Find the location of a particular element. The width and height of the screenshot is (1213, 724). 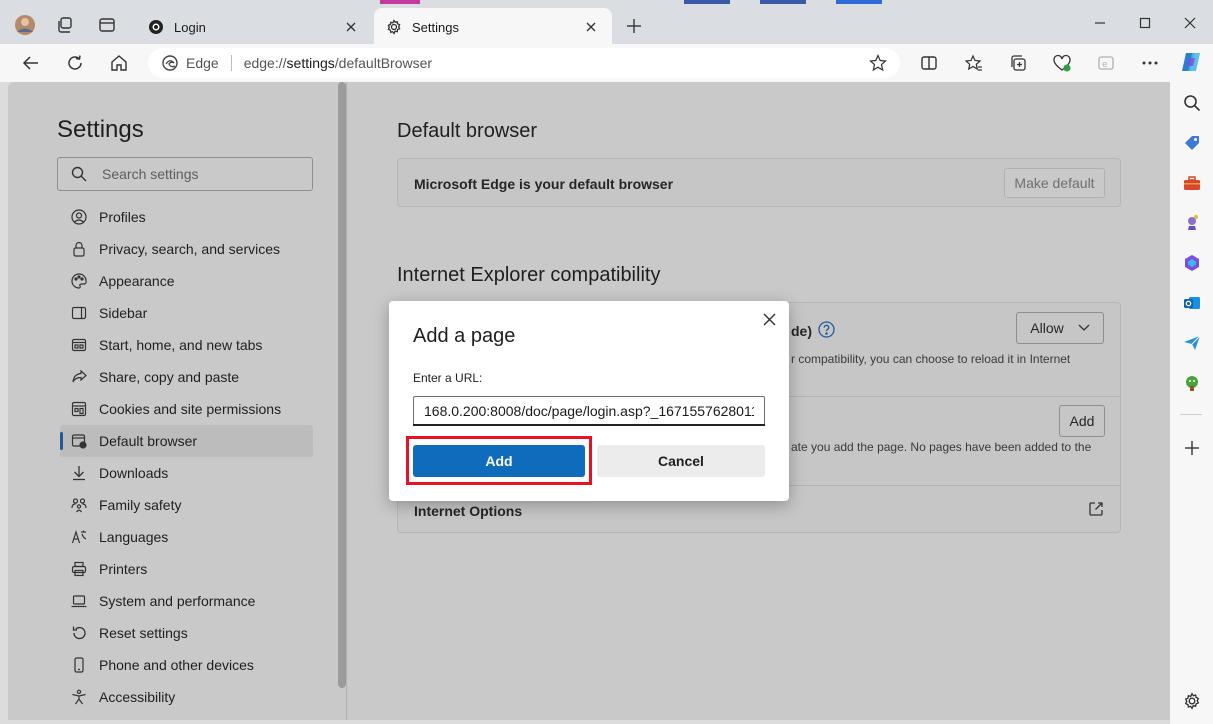

games-icon is located at coordinates (1192, 223).